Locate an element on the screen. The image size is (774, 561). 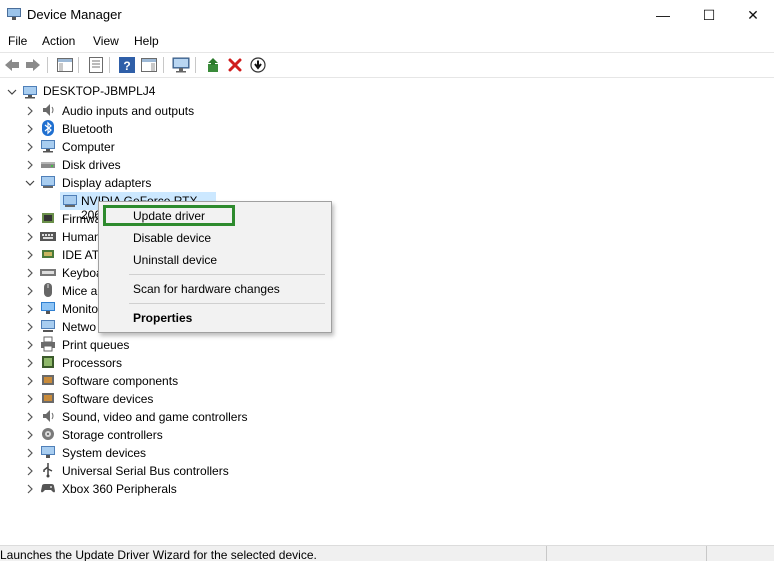
menu-bar: File Action View Help is located at coordinates (387, 41).